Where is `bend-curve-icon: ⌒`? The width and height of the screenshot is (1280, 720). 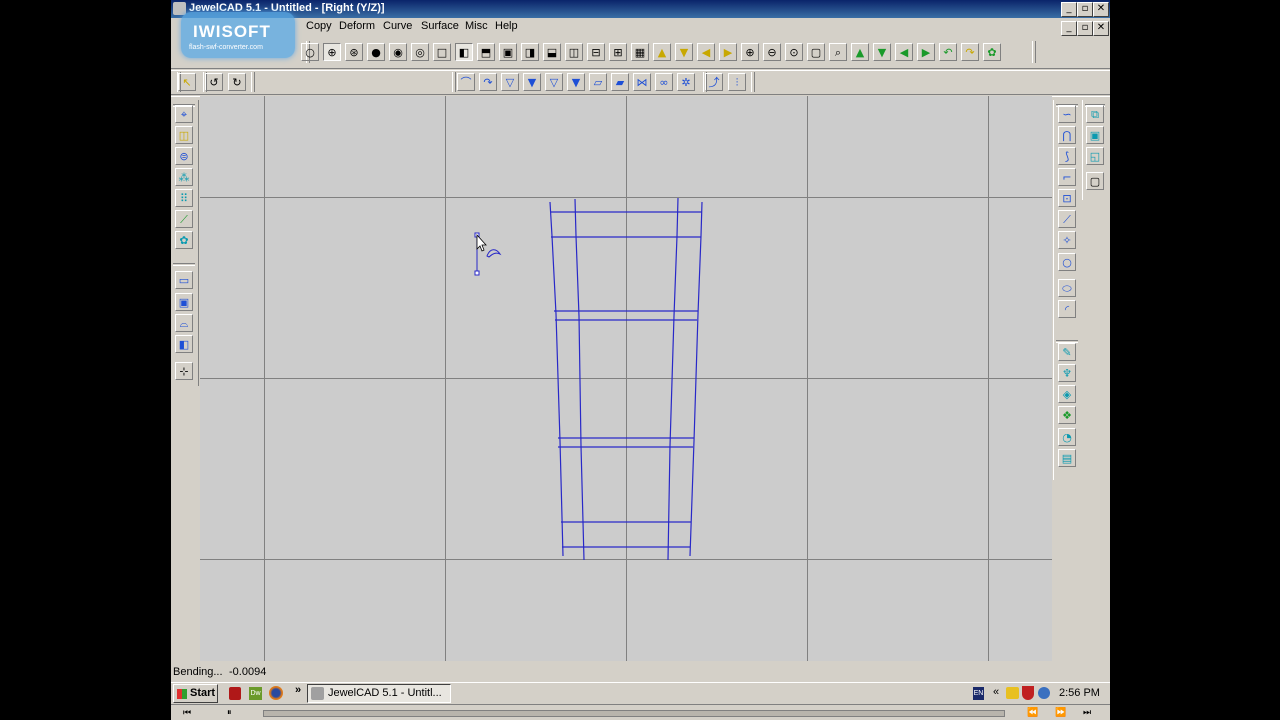 bend-curve-icon: ⌒ is located at coordinates (466, 82).